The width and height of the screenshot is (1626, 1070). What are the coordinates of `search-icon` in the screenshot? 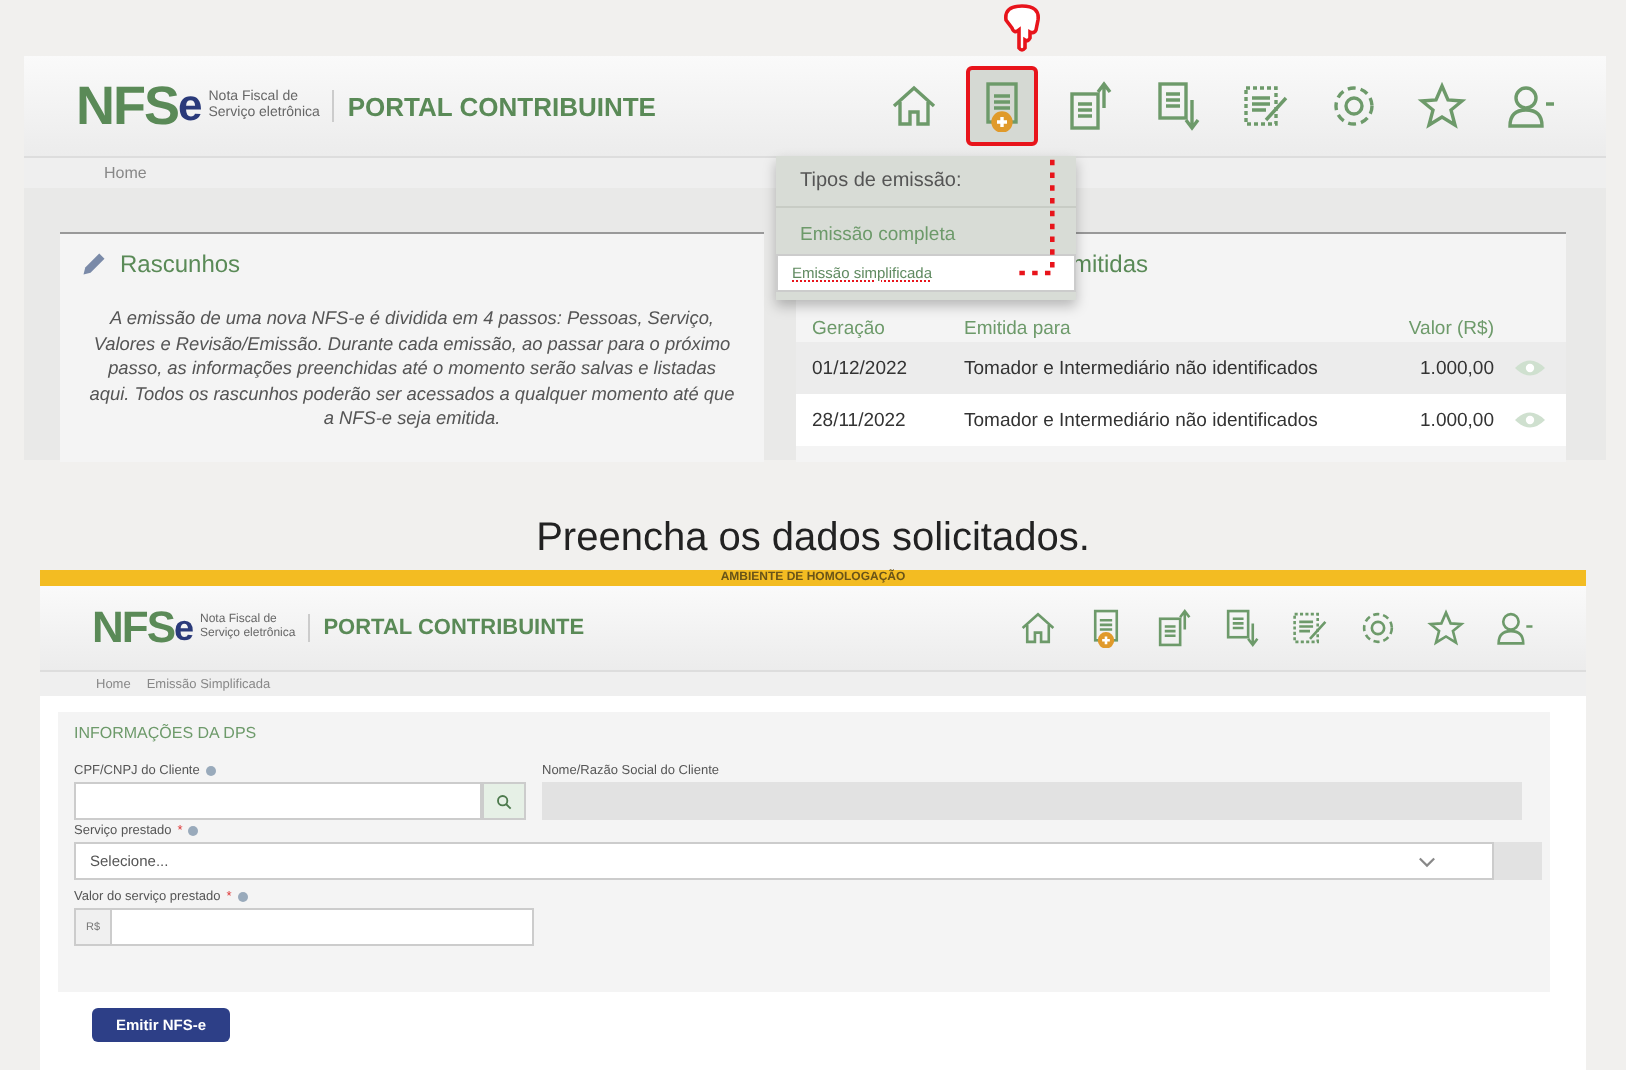 It's located at (504, 801).